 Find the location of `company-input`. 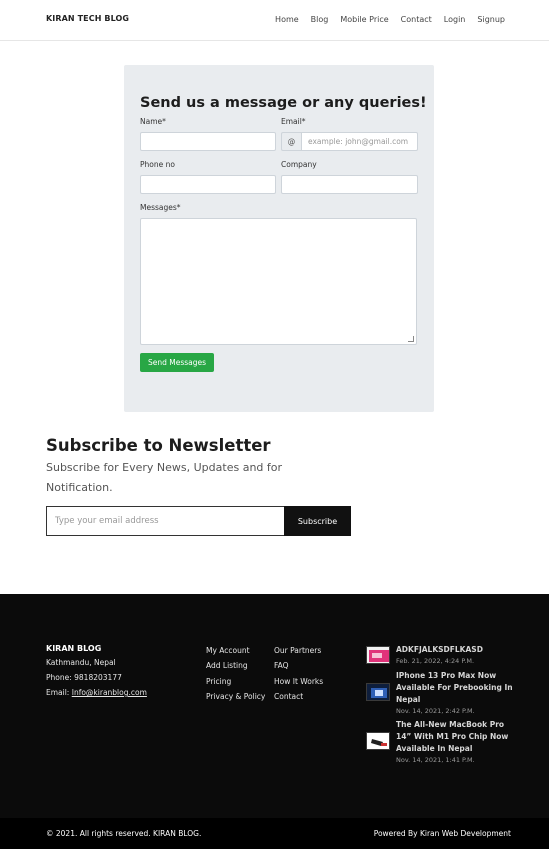

company-input is located at coordinates (349, 184).